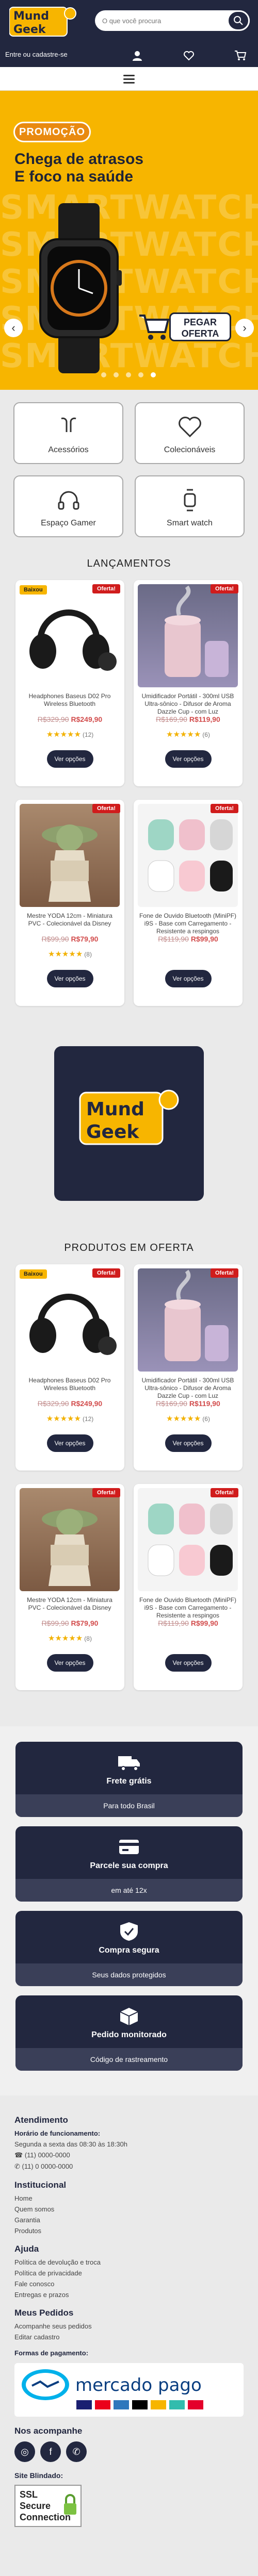  Describe the element at coordinates (129, 2284) in the screenshot. I see `footer-link-contact: Fale conosco` at that location.